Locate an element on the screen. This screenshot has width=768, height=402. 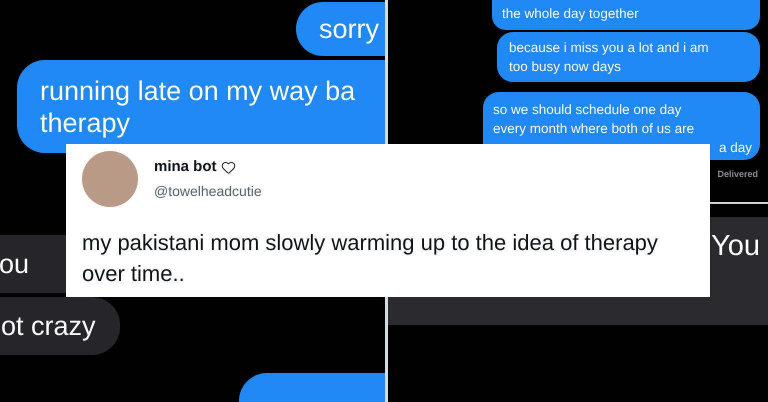
message-text: because i miss you a lot and i am is located at coordinates (609, 48).